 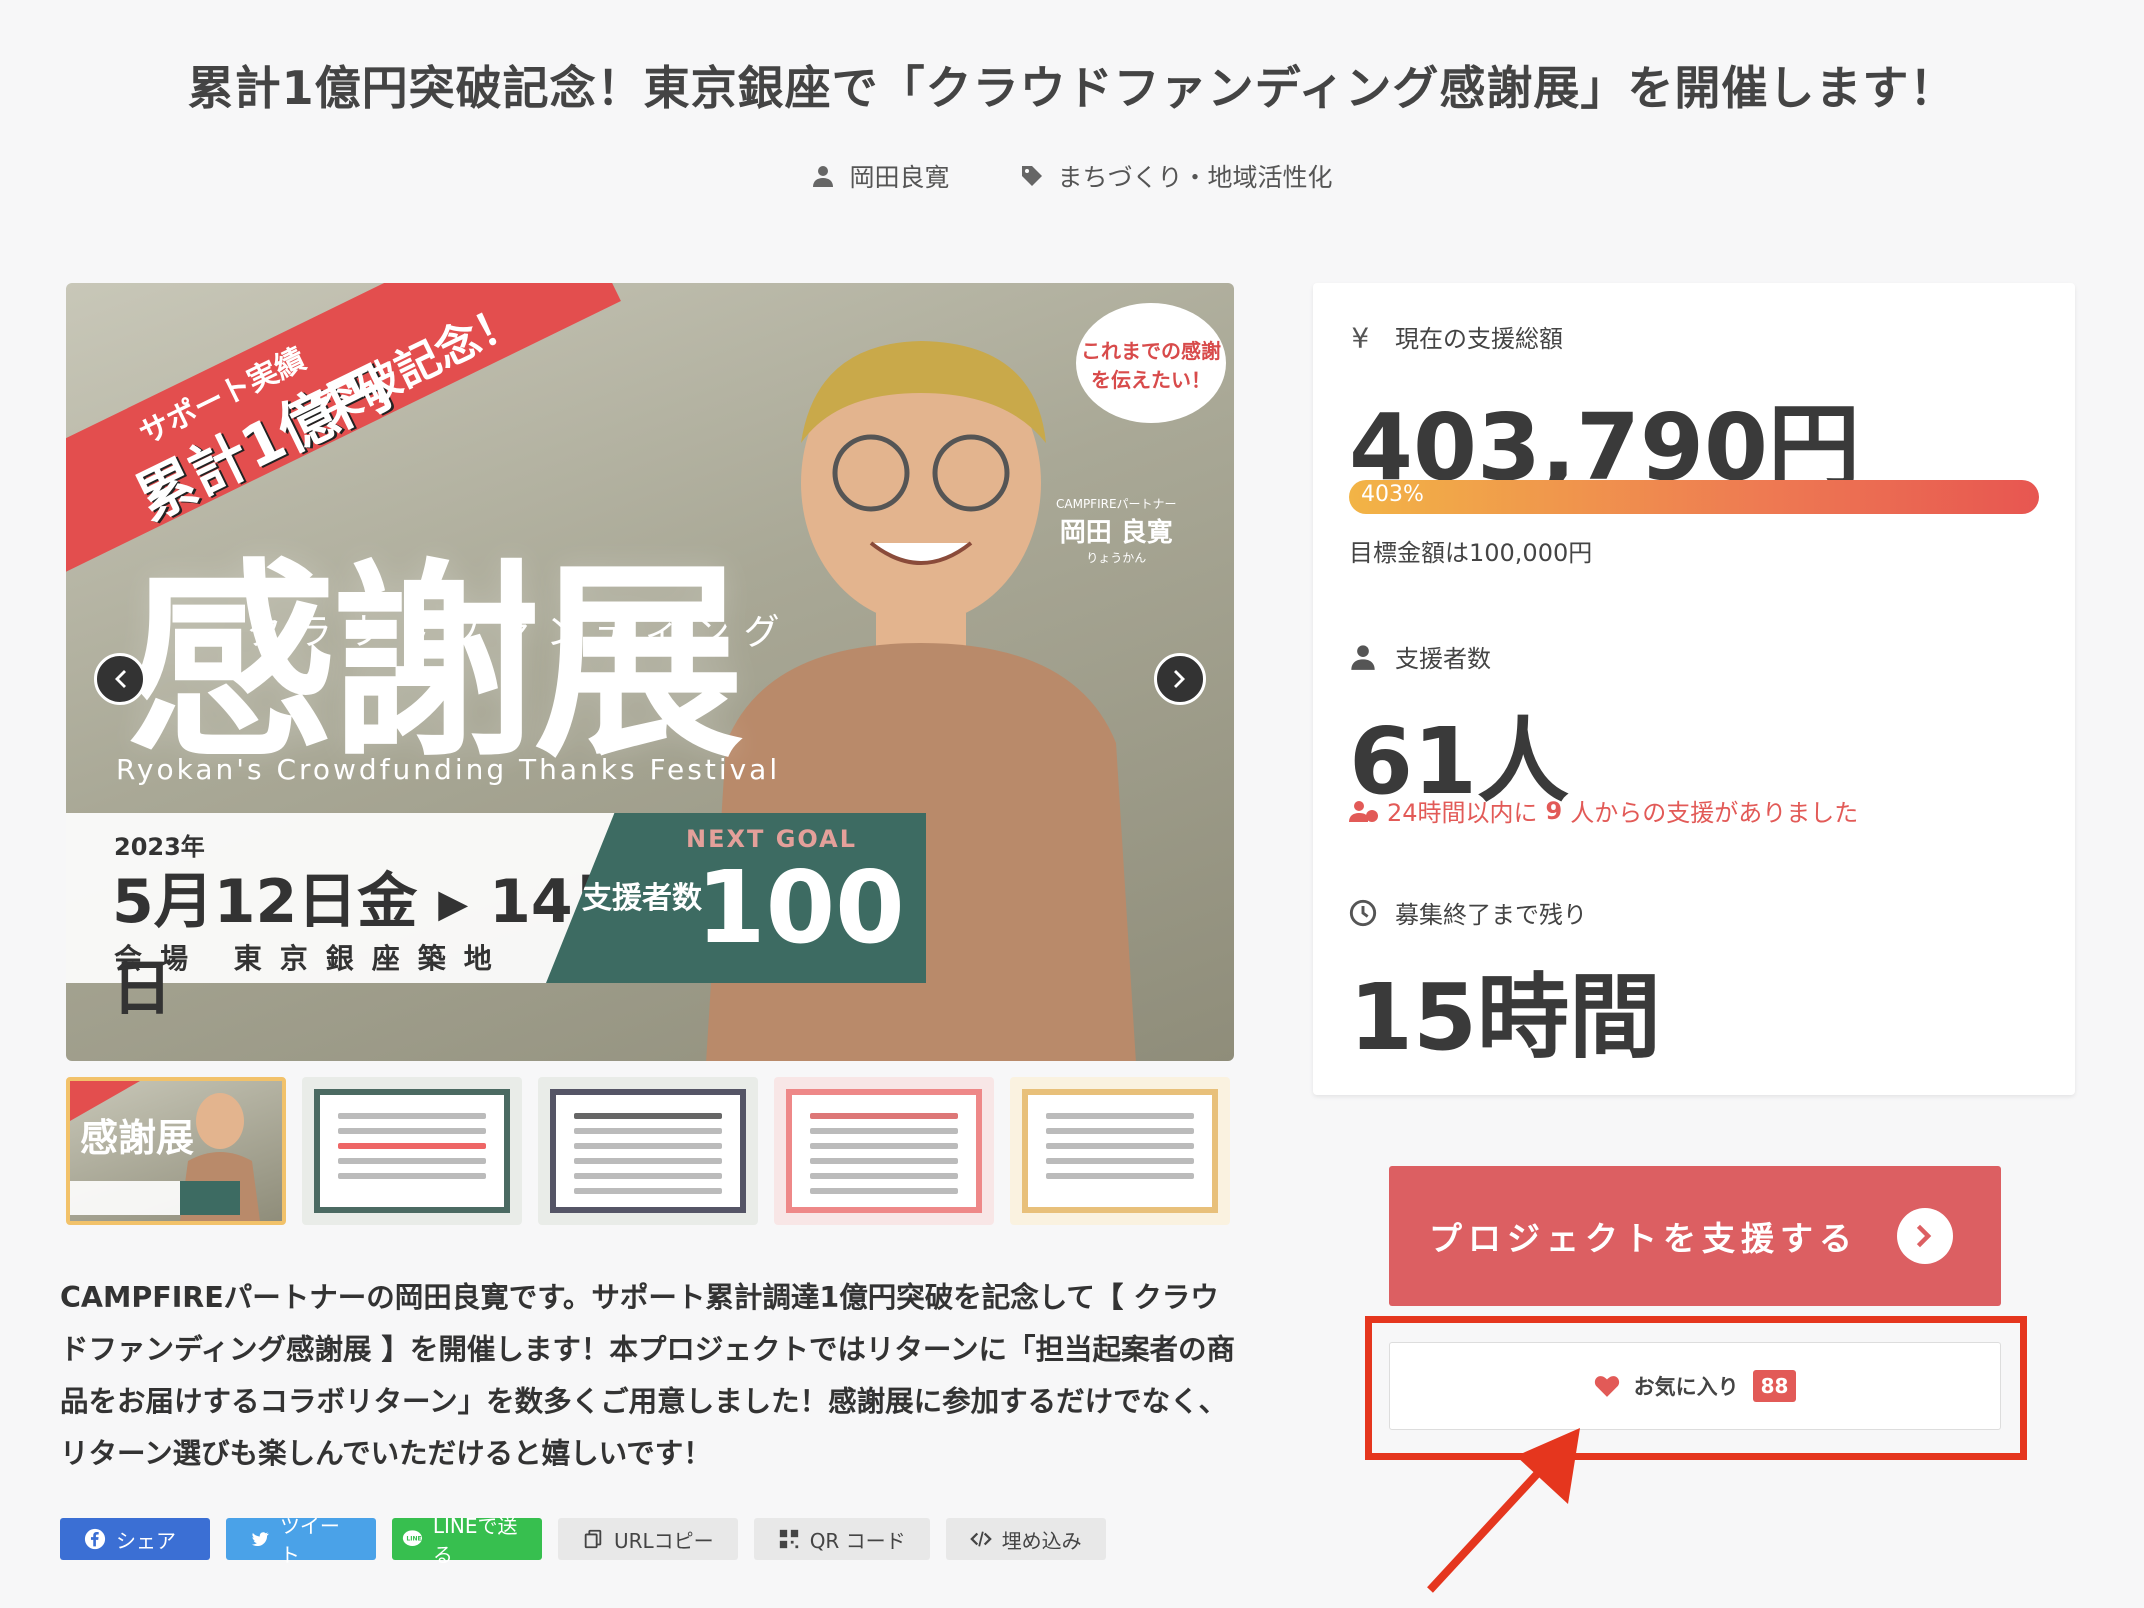 What do you see at coordinates (435, 662) in the screenshot?
I see `hero-big-title: 感謝展` at bounding box center [435, 662].